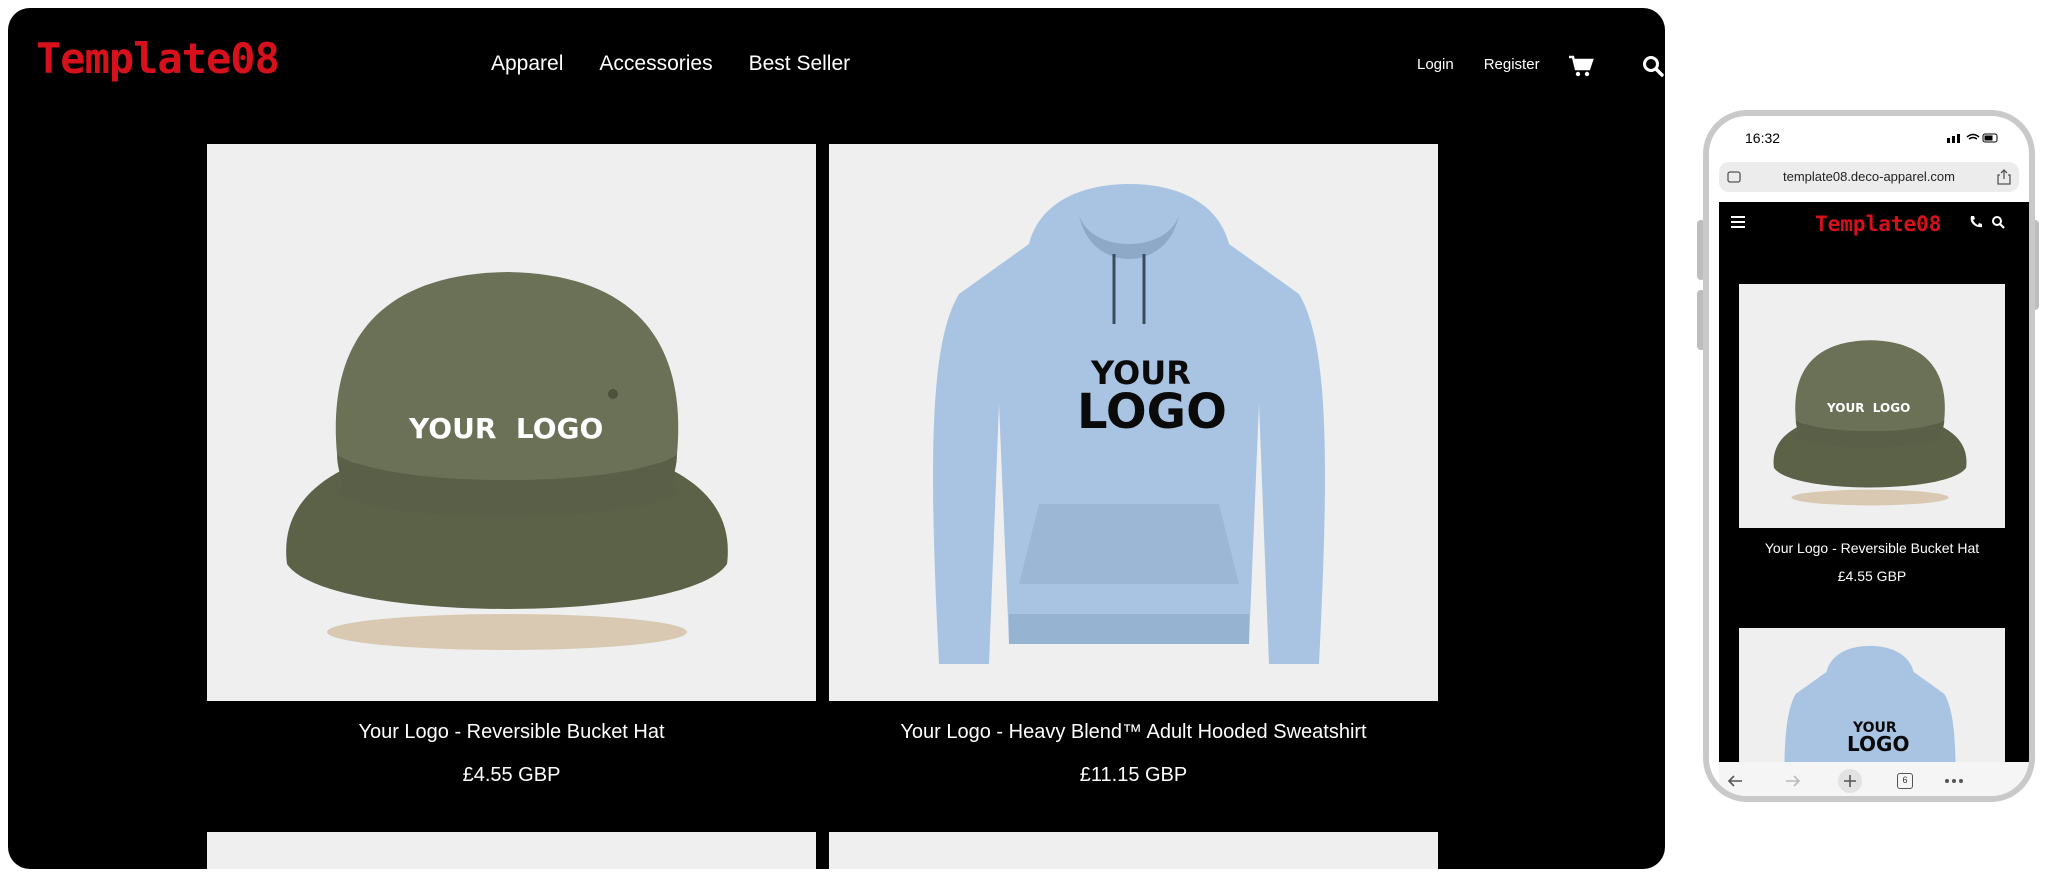 The height and width of the screenshot is (875, 2048). Describe the element at coordinates (800, 64) in the screenshot. I see `nav-best-seller: Best Seller` at that location.